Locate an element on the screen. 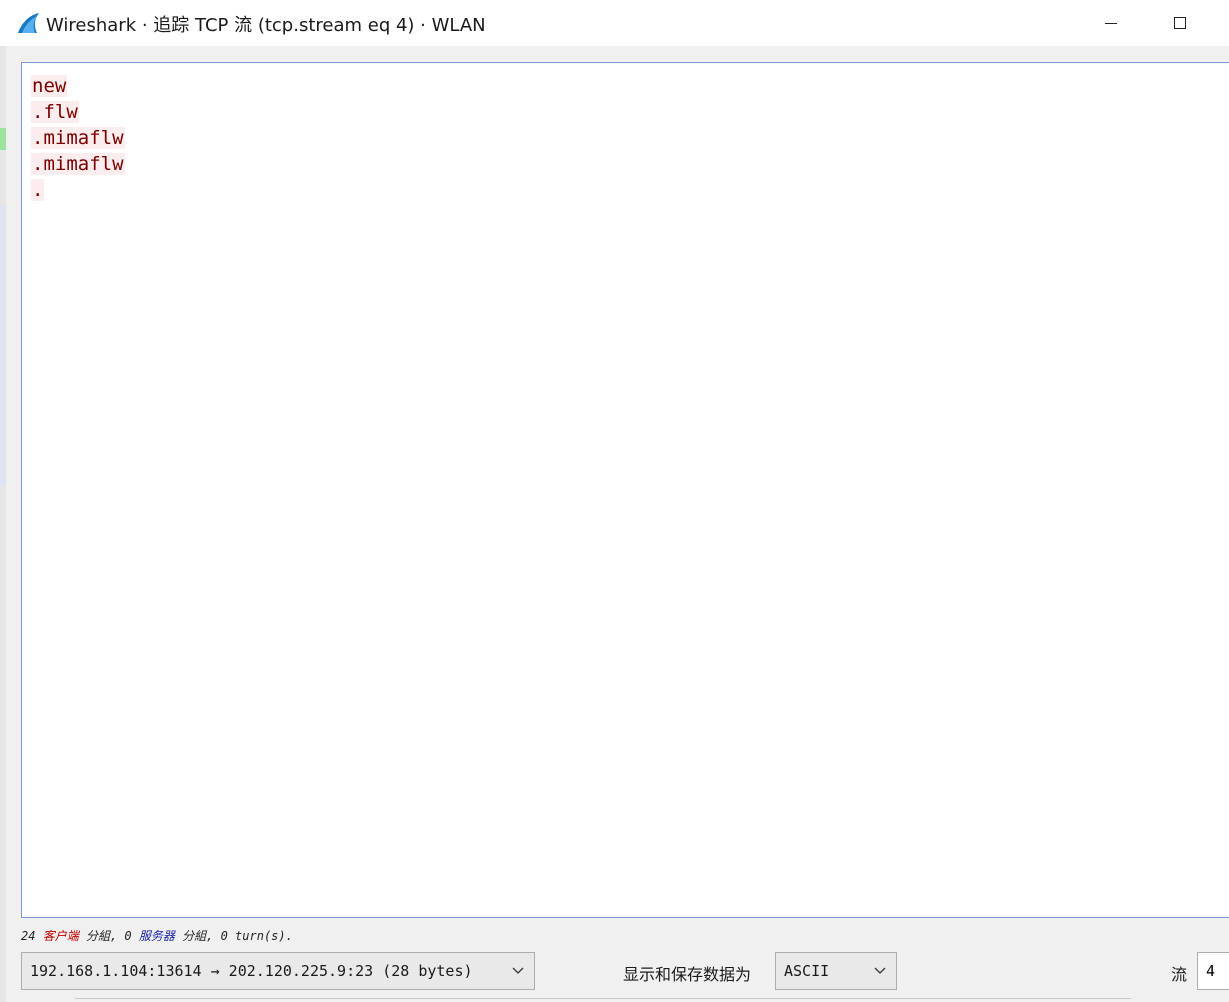 Image resolution: width=1229 pixels, height=1002 pixels. stream-number-spinbox: 4 is located at coordinates (1213, 971).